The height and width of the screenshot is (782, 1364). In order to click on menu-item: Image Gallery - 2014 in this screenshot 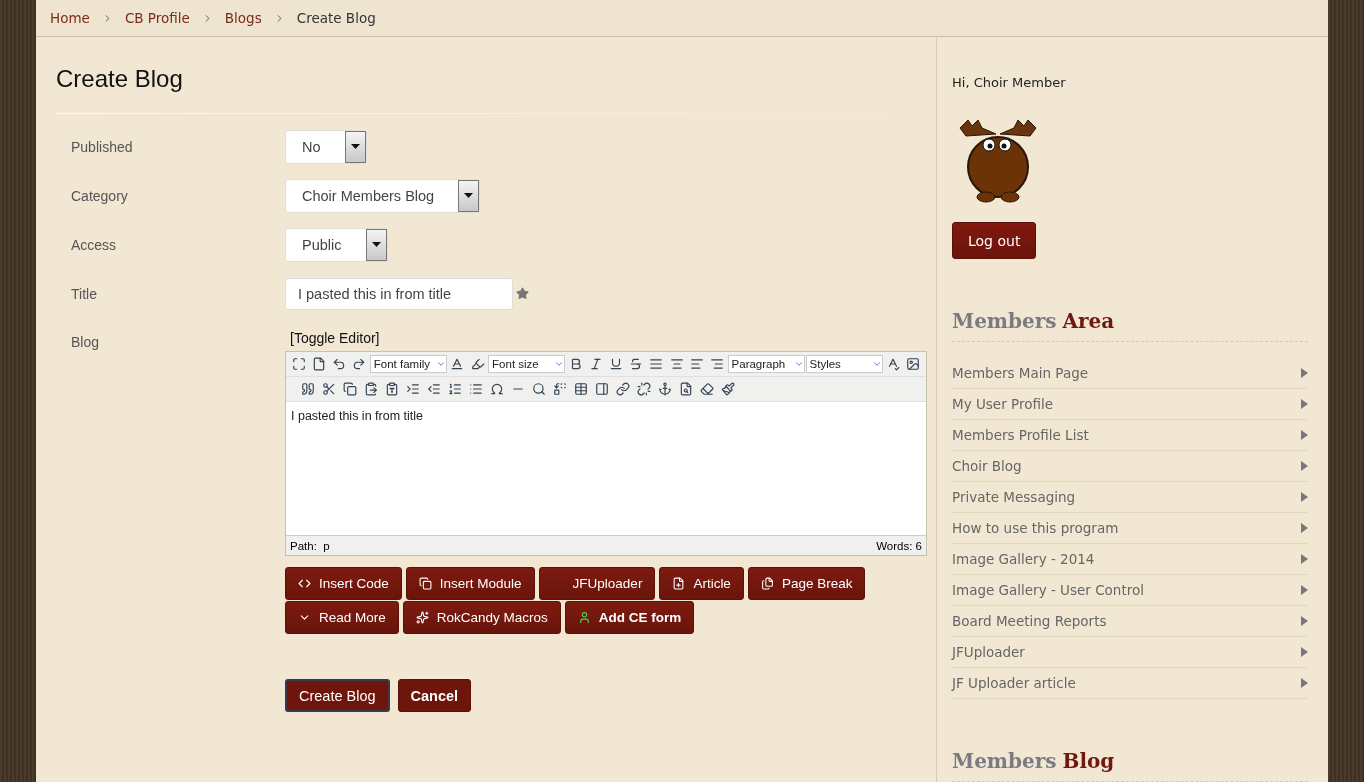, I will do `click(1130, 559)`.